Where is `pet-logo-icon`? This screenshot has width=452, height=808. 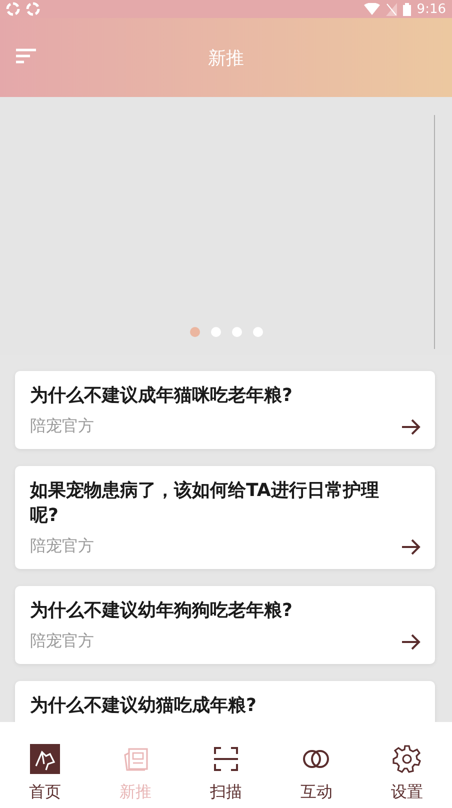
pet-logo-icon is located at coordinates (45, 759).